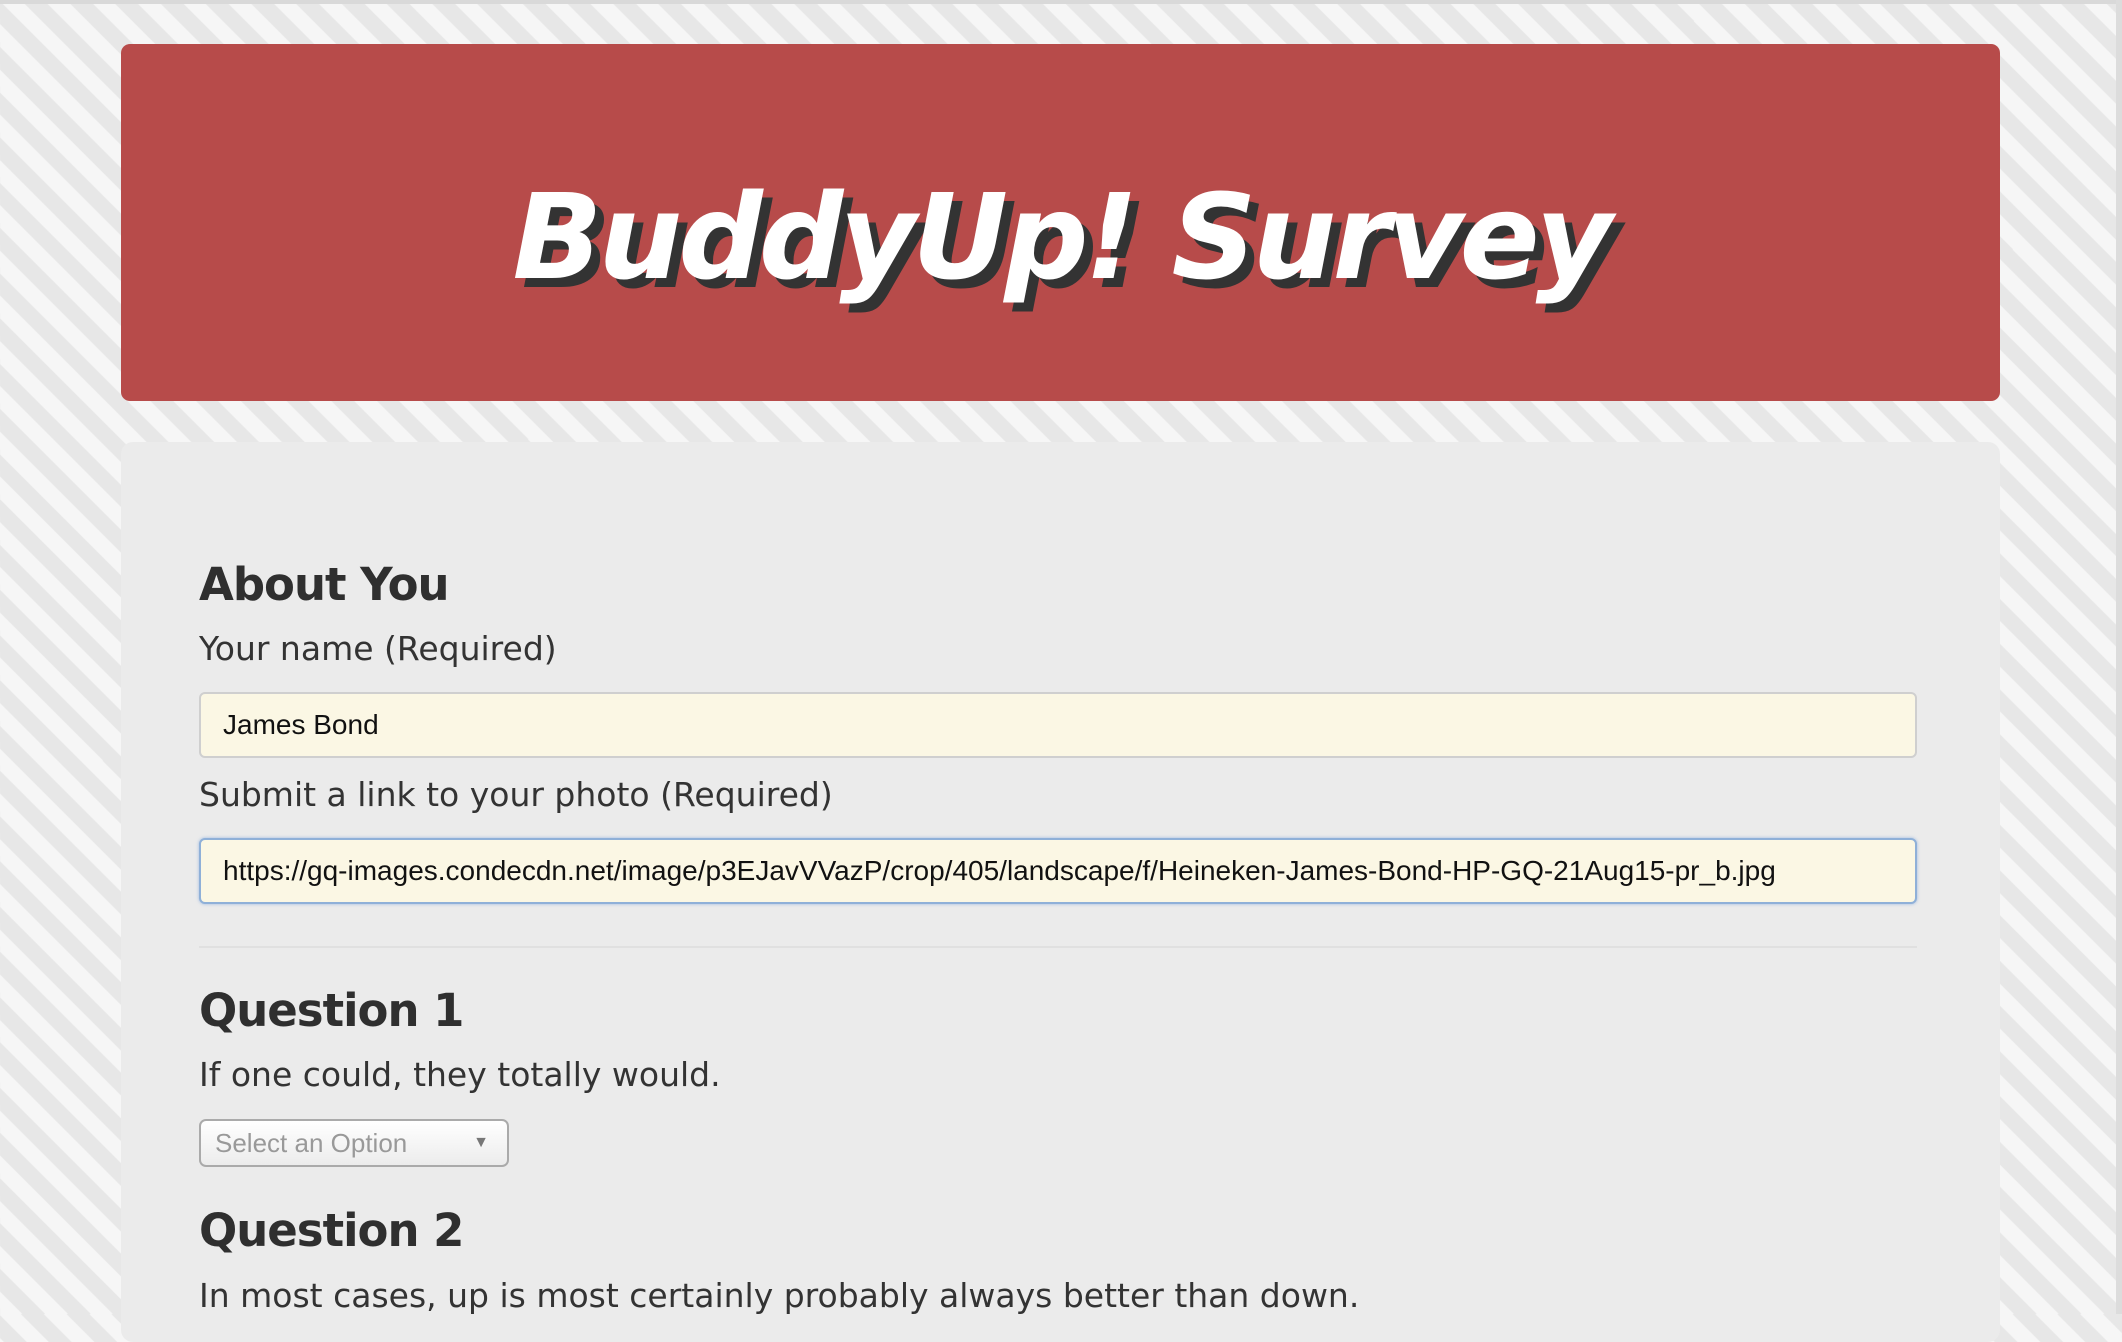 This screenshot has width=2122, height=1342. What do you see at coordinates (481, 1142) in the screenshot?
I see `chevron-down-icon: ▼` at bounding box center [481, 1142].